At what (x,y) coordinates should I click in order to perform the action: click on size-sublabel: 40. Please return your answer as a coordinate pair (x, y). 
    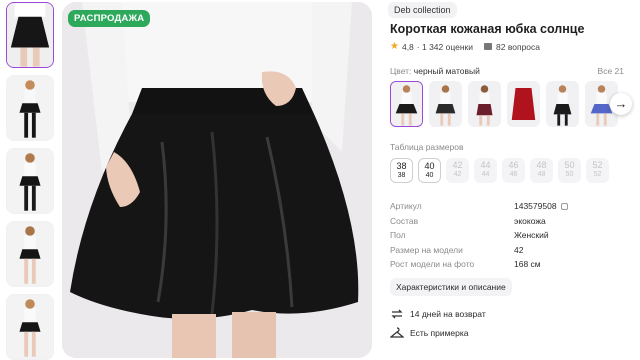
    Looking at the image, I should click on (429, 175).